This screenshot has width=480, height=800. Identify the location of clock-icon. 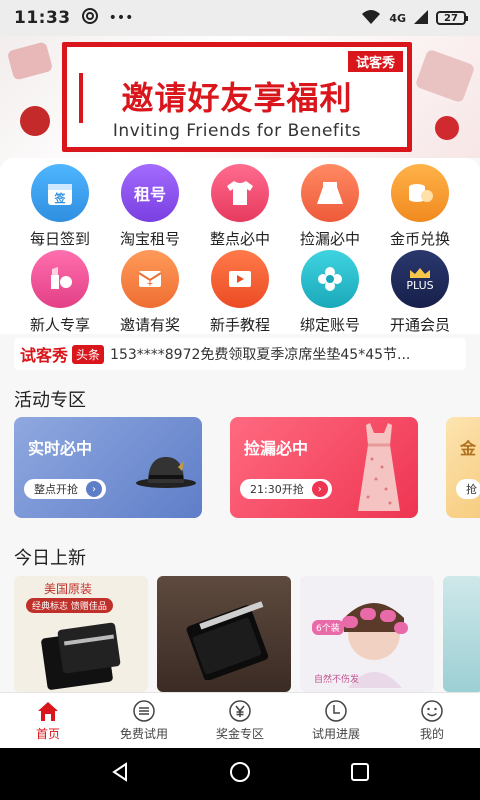
(336, 710).